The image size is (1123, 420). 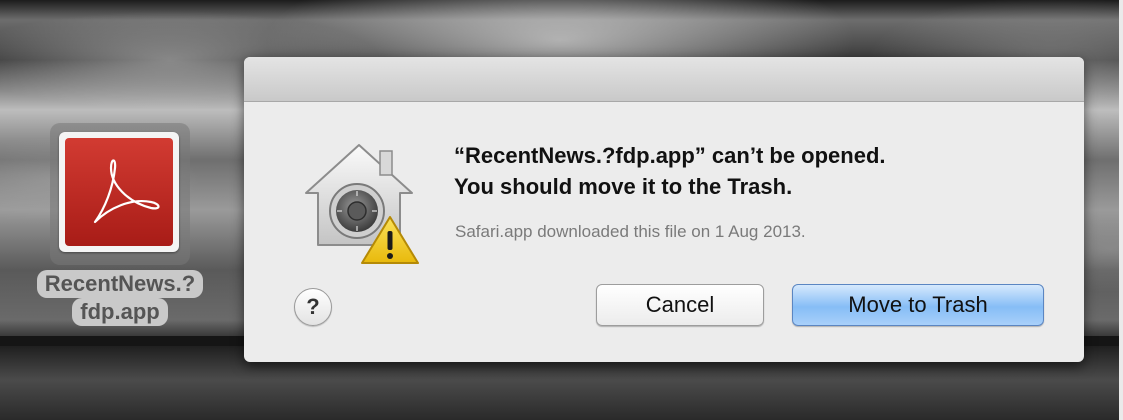 I want to click on alert-headline-line-1: “RecentNews.?fdp.app” can’t be opened., so click(x=670, y=155).